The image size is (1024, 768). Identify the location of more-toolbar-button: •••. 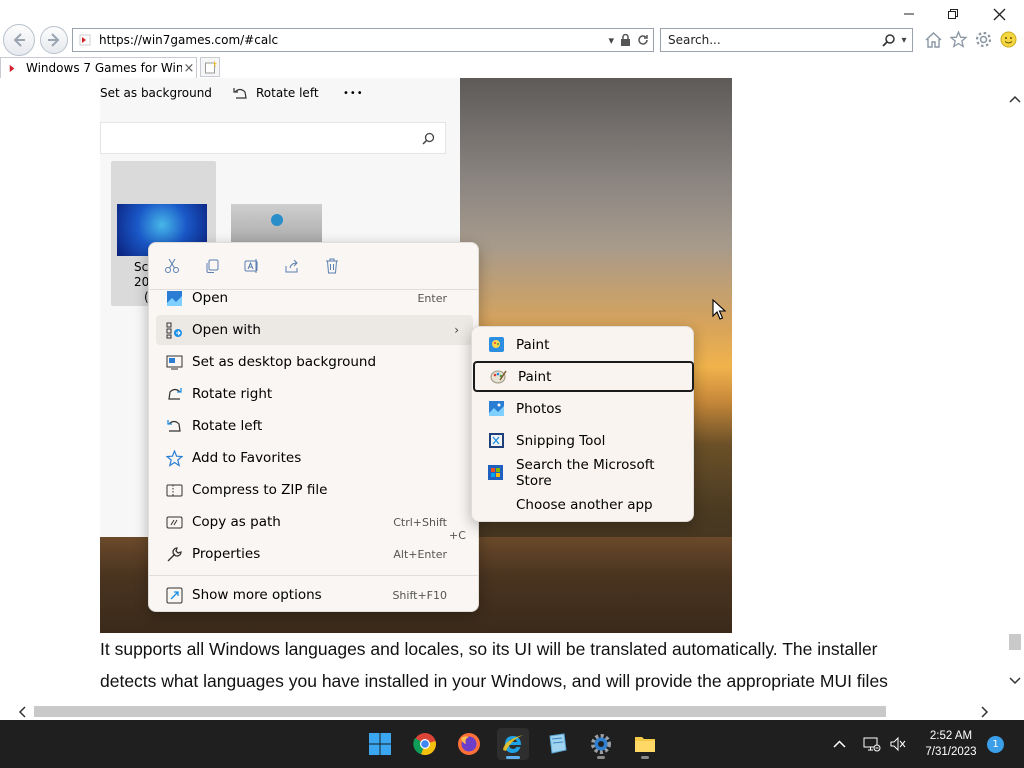
(353, 93).